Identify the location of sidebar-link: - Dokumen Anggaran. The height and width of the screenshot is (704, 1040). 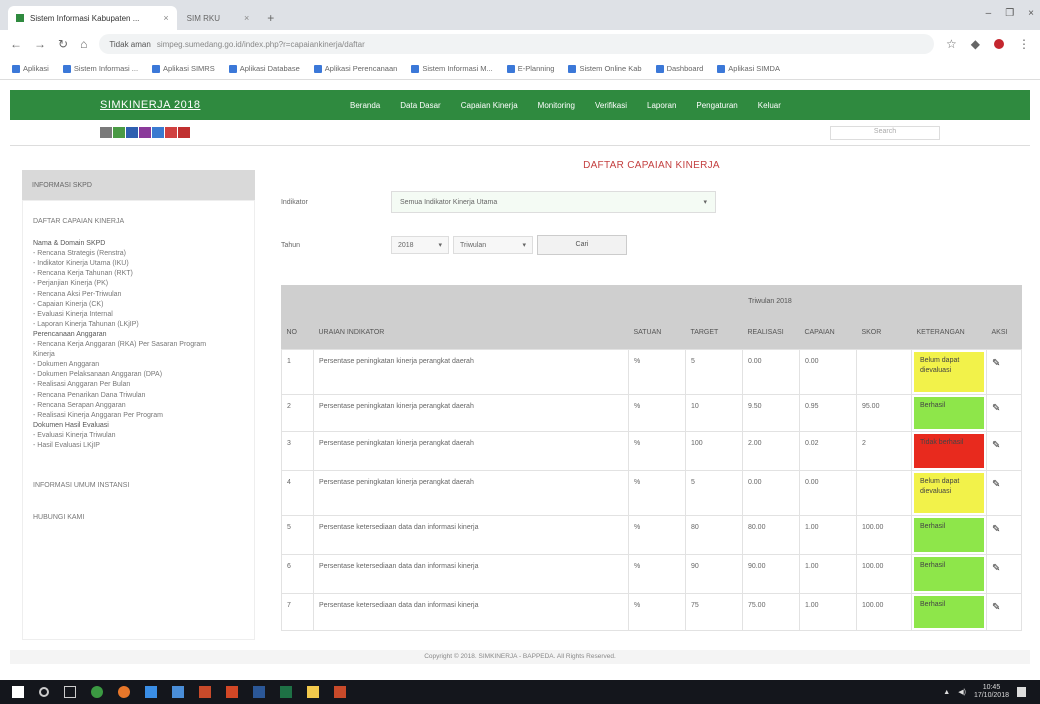
(138, 365).